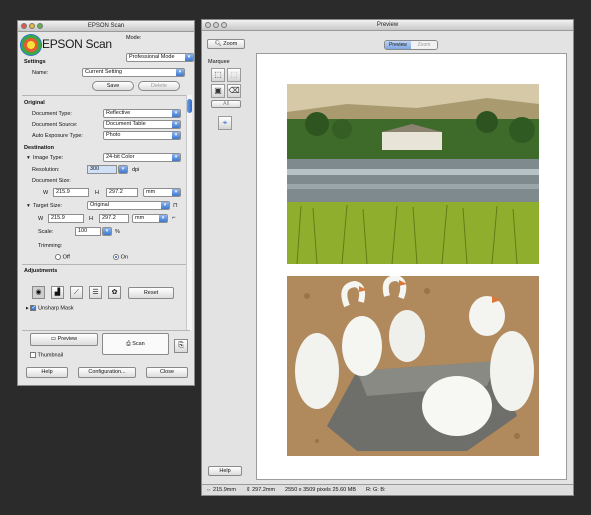 Image resolution: width=591 pixels, height=515 pixels. Describe the element at coordinates (142, 124) in the screenshot. I see `document-source-select: Document Table ▾` at that location.